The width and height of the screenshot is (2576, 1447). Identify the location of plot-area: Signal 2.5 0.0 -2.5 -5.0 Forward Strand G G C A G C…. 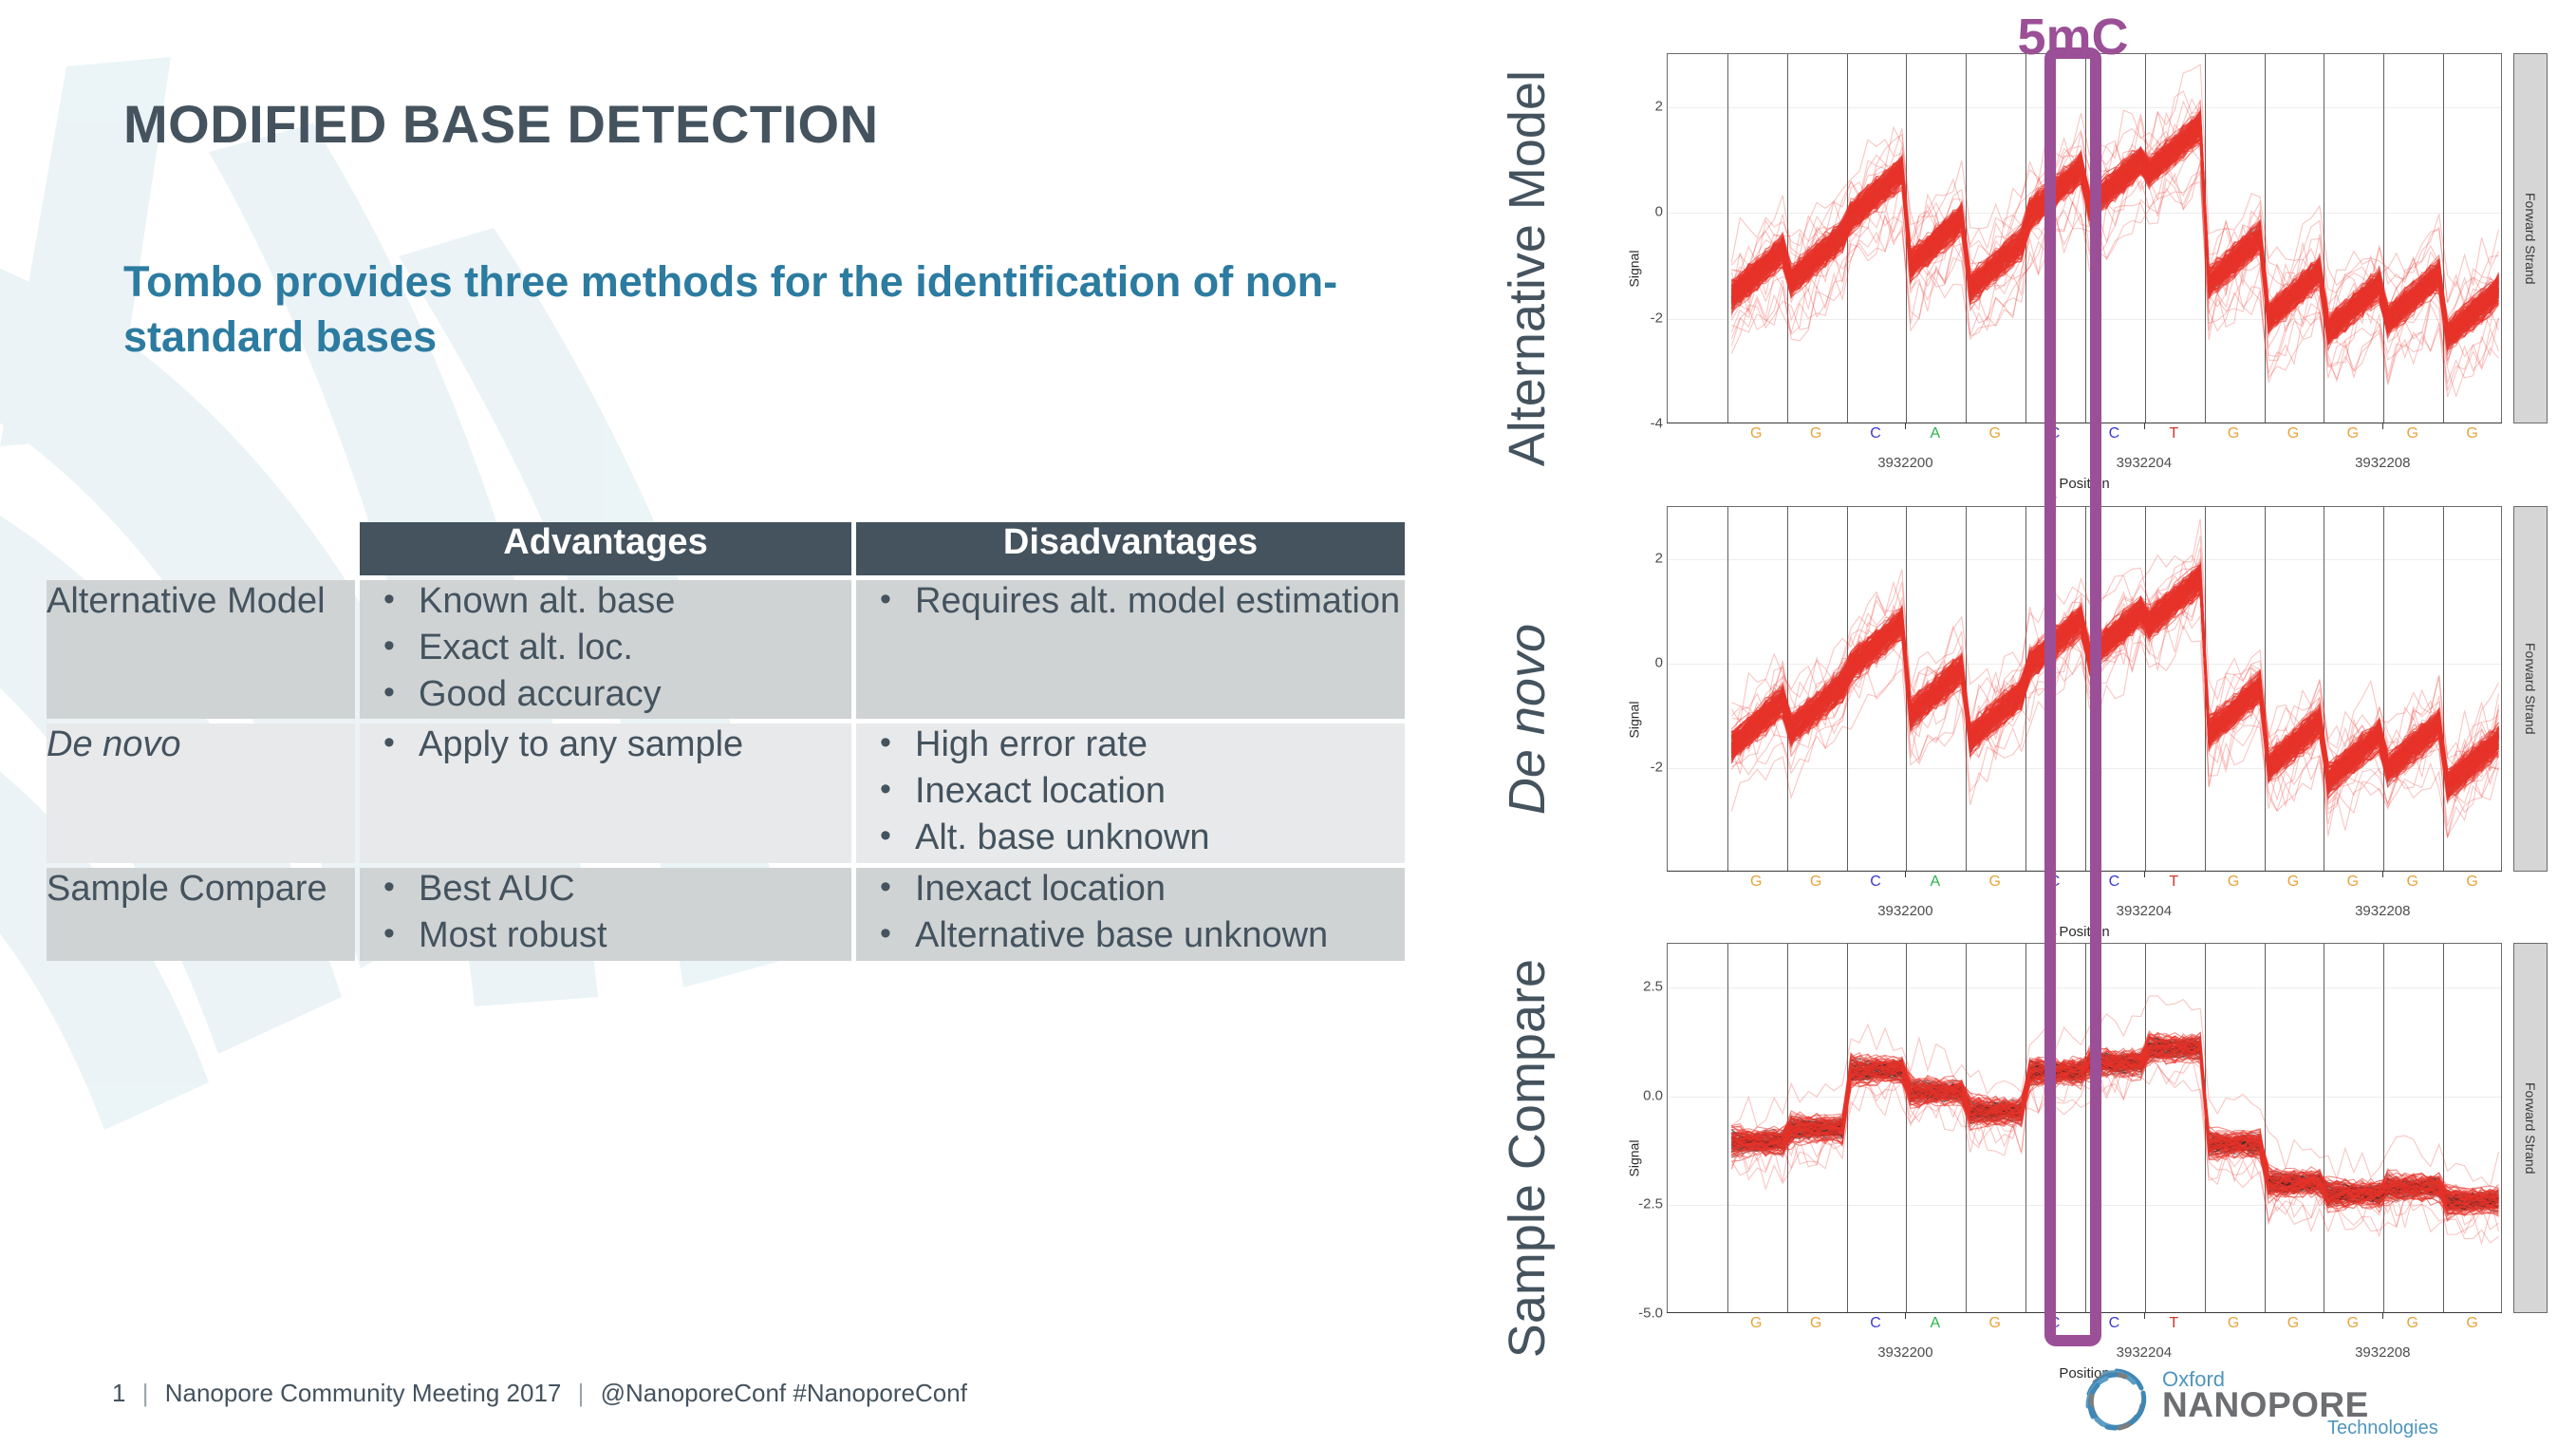
(2090, 1154).